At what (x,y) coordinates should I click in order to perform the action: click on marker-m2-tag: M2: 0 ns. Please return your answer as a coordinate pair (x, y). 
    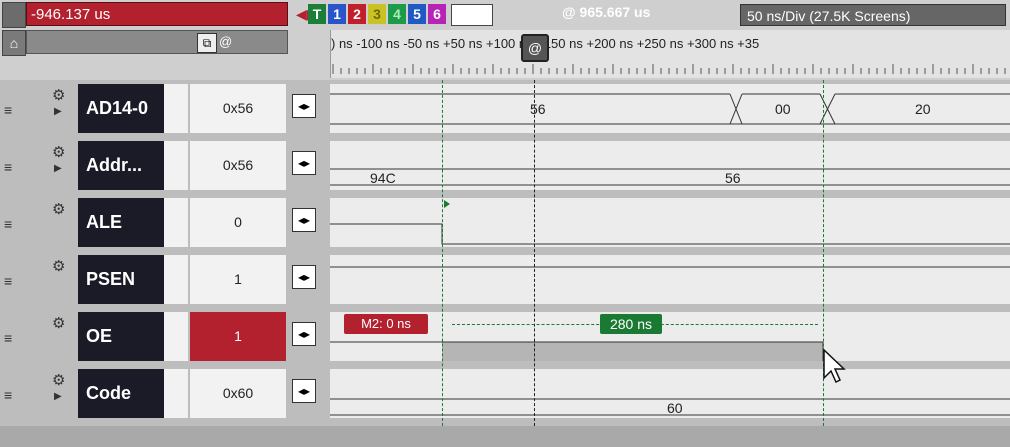
    Looking at the image, I should click on (386, 324).